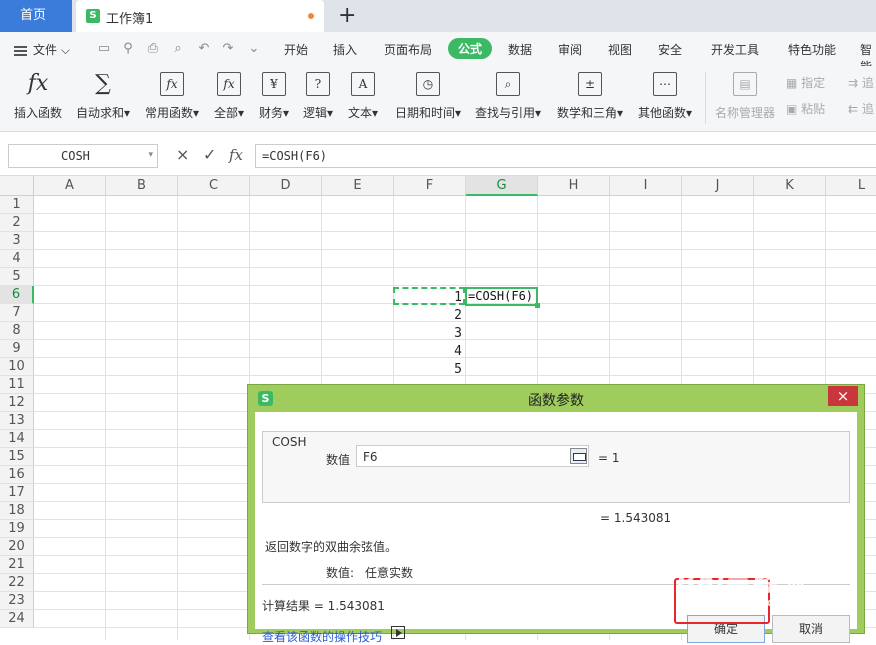  Describe the element at coordinates (472, 456) in the screenshot. I see `argument-input: F6` at that location.